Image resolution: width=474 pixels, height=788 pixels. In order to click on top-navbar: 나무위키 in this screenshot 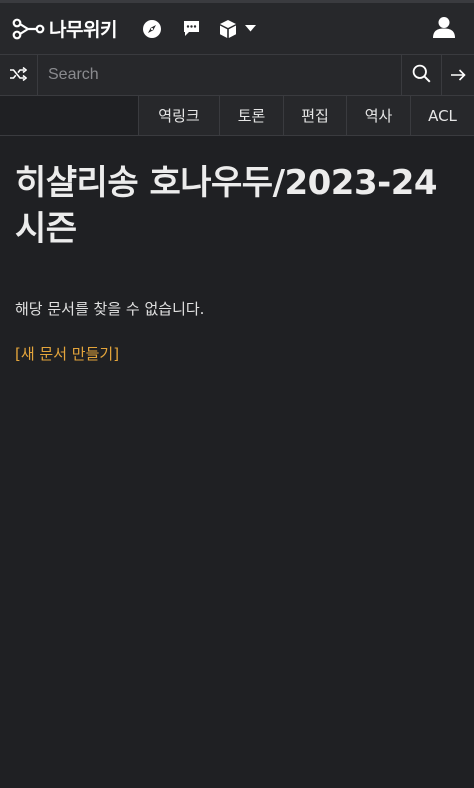, I will do `click(237, 27)`.